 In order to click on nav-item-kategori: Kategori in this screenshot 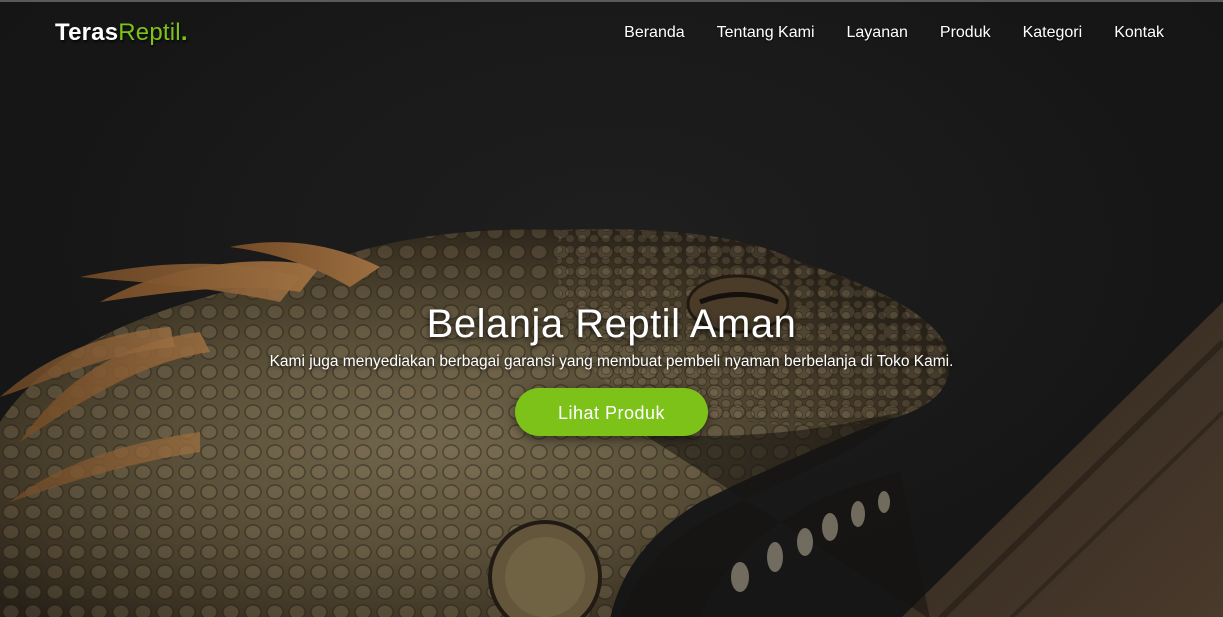, I will do `click(1053, 33)`.